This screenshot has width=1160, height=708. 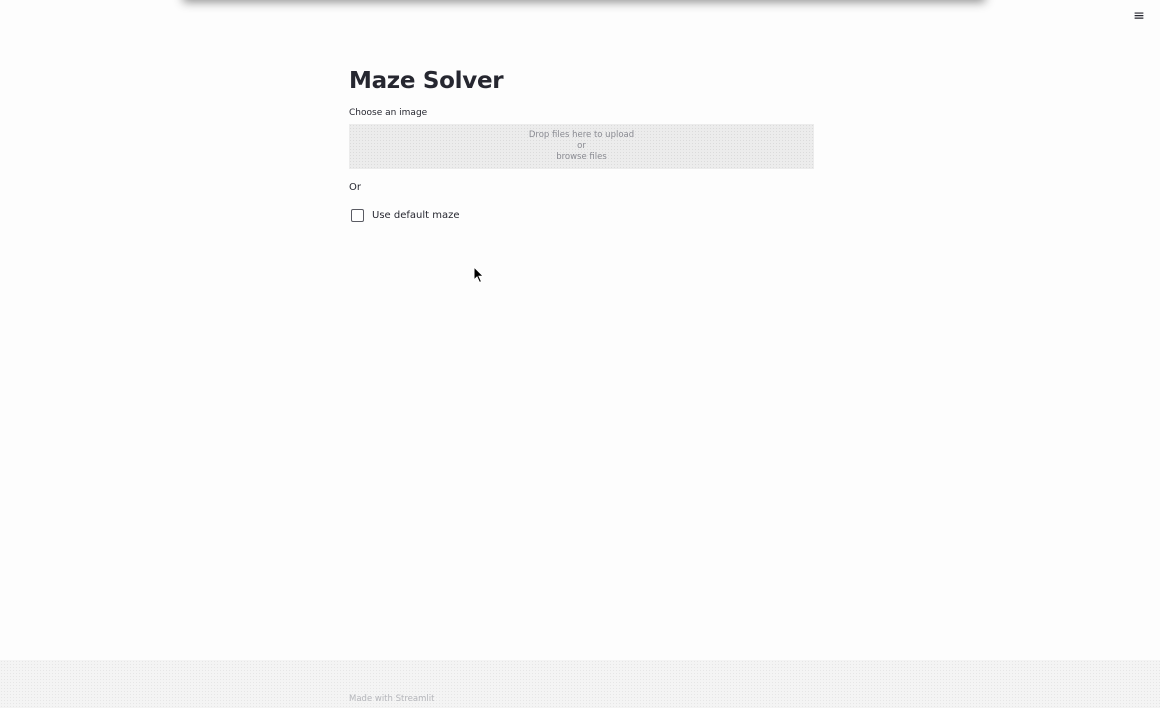 What do you see at coordinates (581, 215) in the screenshot?
I see `use-default-maze-checkbox: Use default maze` at bounding box center [581, 215].